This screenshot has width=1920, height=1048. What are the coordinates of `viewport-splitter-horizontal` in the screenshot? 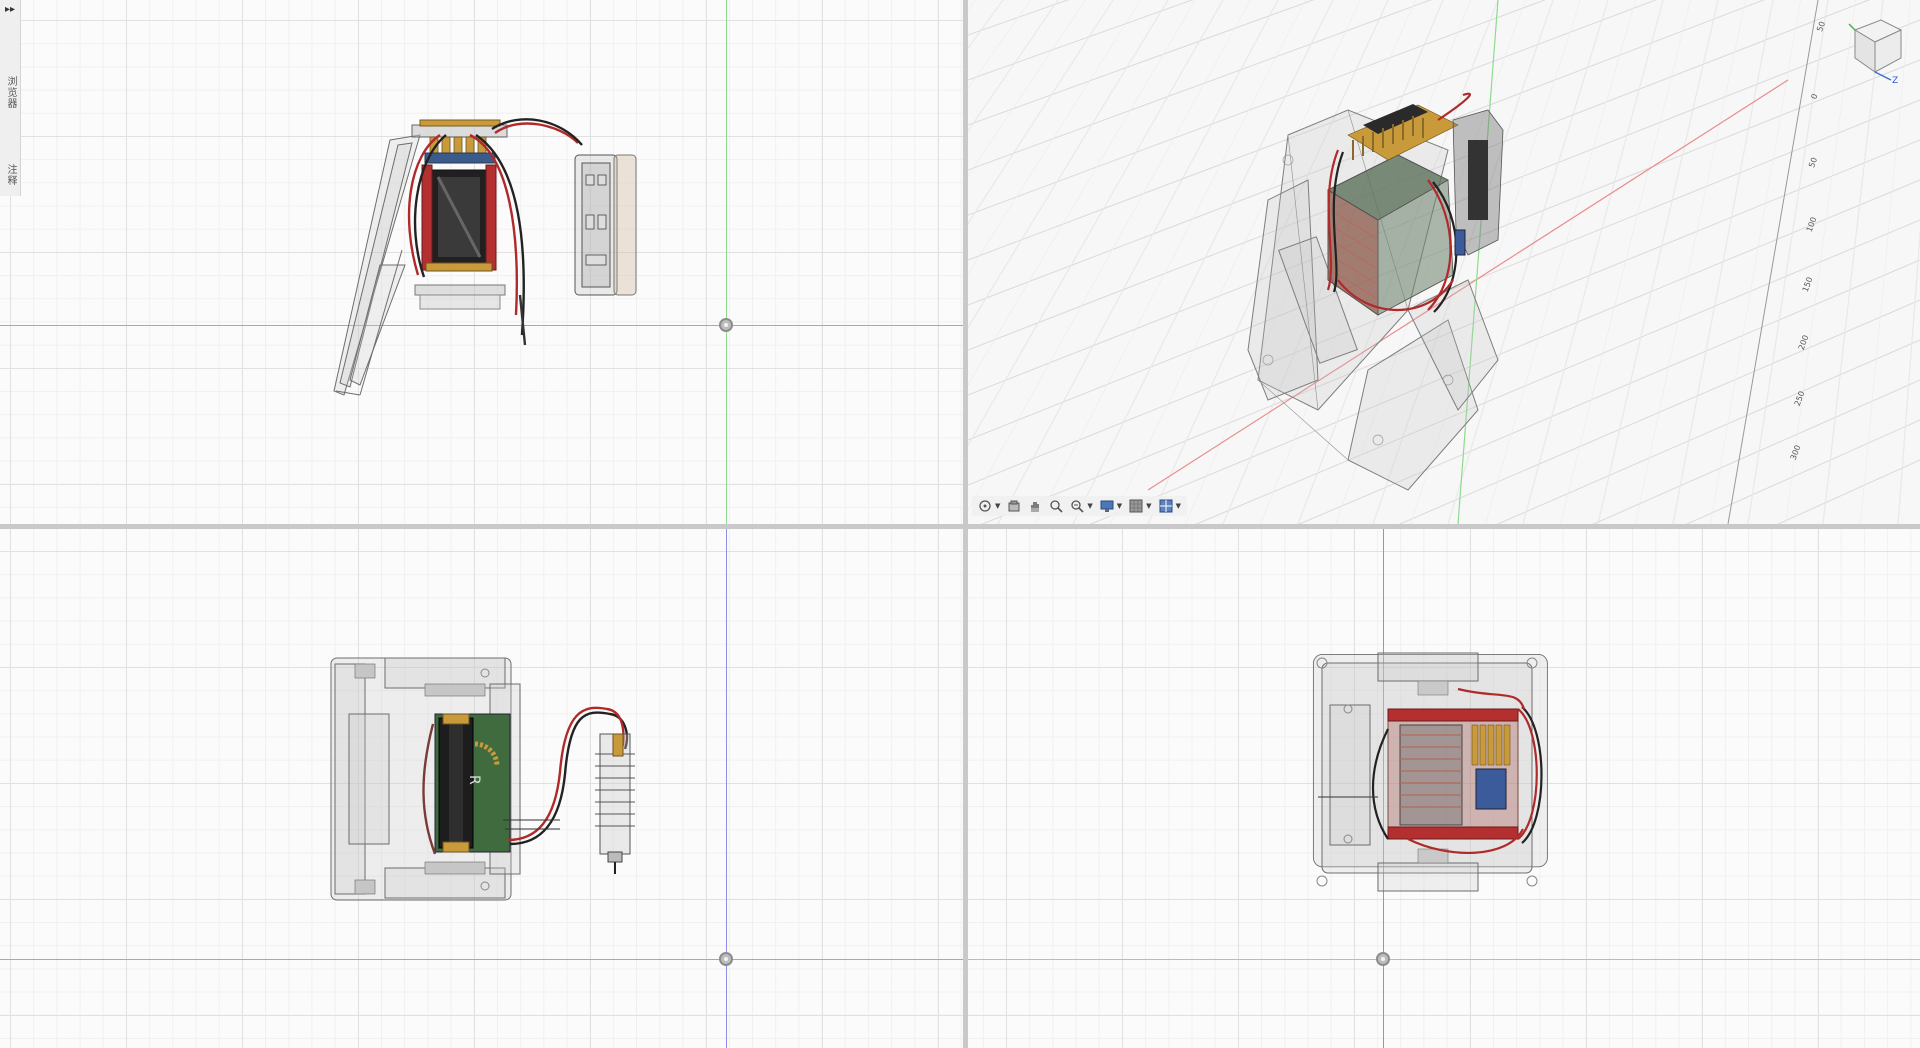 It's located at (960, 526).